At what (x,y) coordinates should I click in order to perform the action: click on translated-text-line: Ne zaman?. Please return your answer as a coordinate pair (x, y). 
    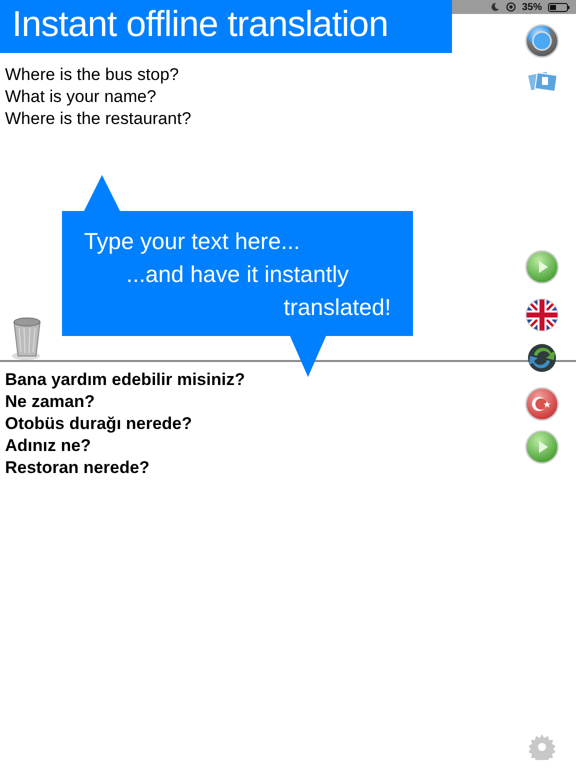
    Looking at the image, I should click on (50, 402).